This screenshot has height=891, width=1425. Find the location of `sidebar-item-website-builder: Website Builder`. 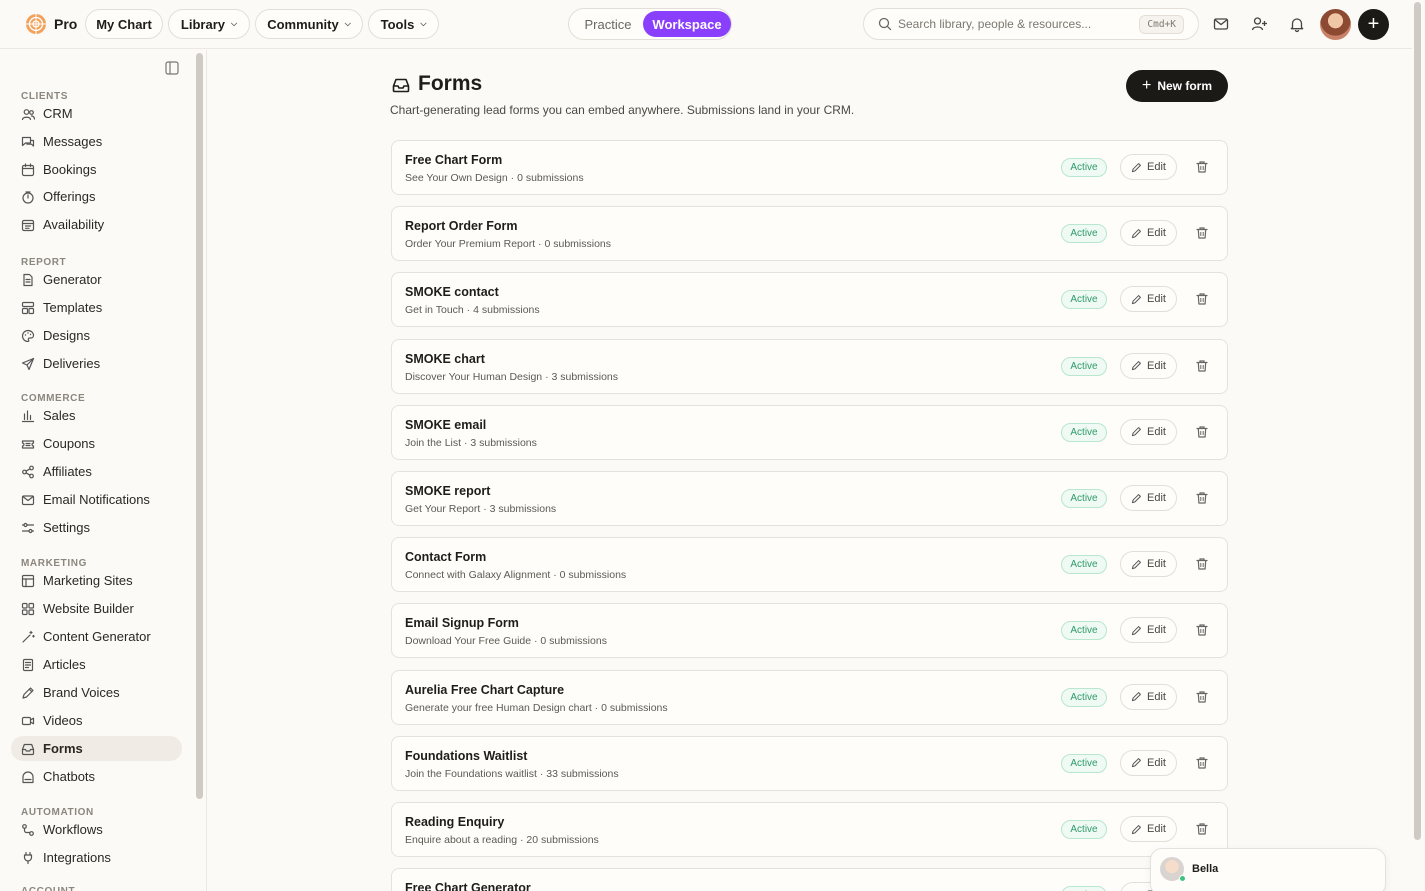

sidebar-item-website-builder: Website Builder is located at coordinates (96, 608).